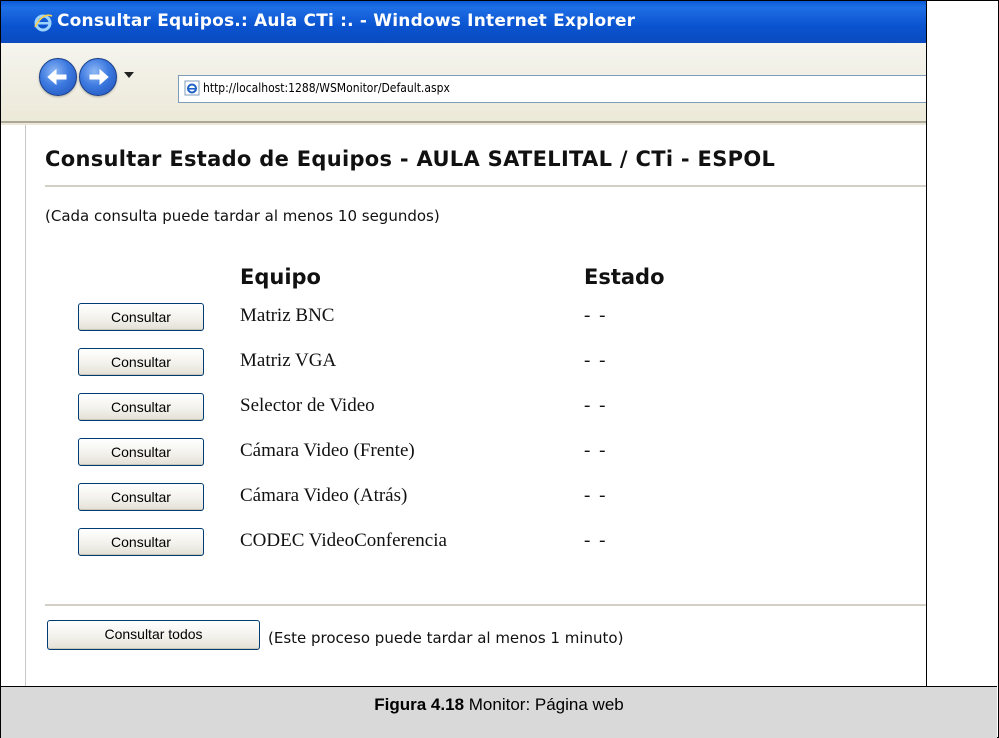 The image size is (999, 738). I want to click on ie-logo-icon, so click(43, 22).